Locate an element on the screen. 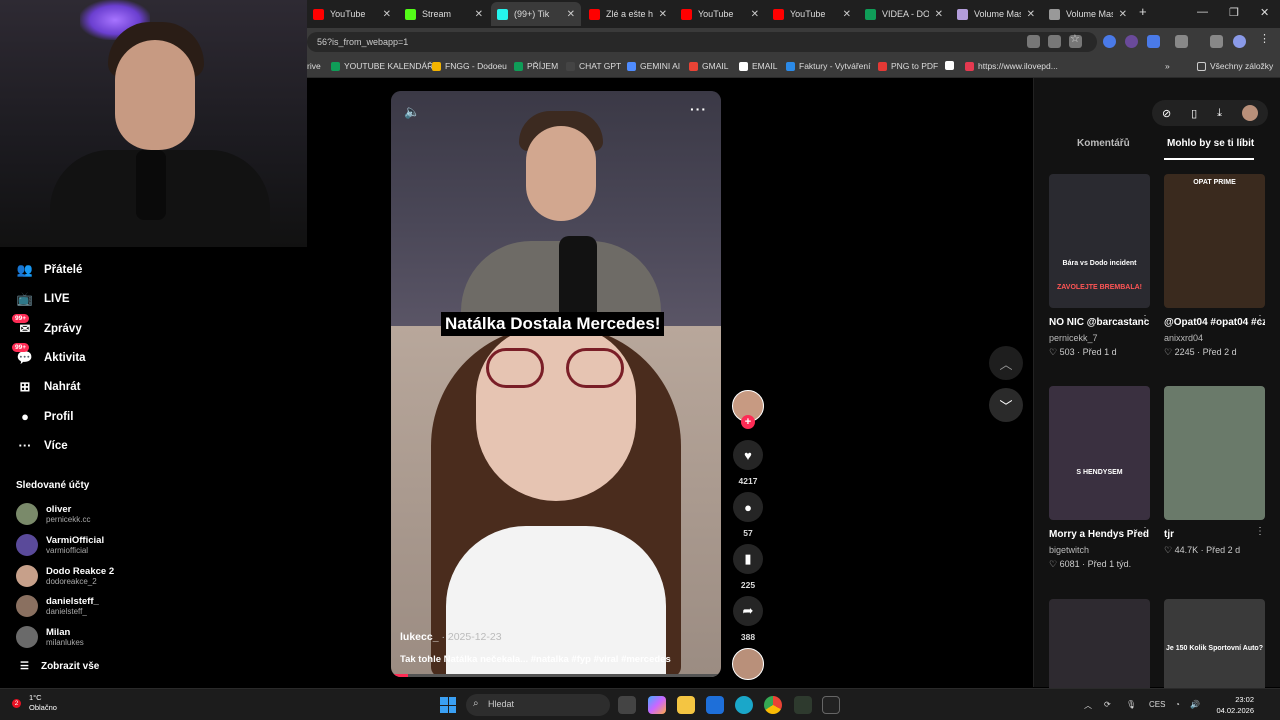  browser-tab: (99+) Tik ✕ is located at coordinates (536, 14).